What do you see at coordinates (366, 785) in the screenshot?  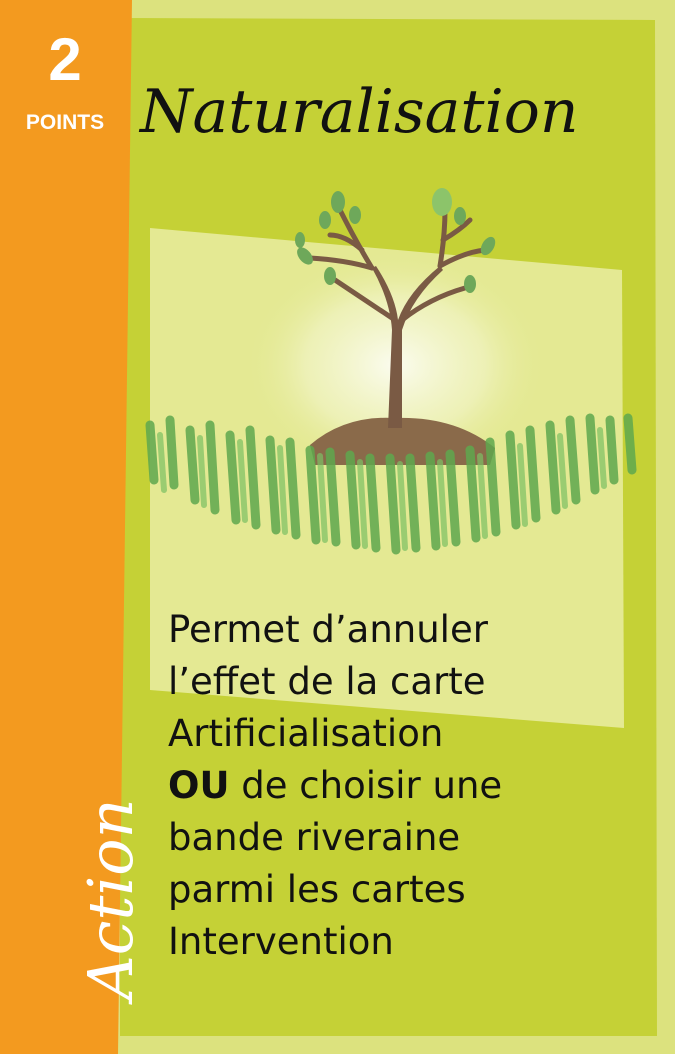 I see `rules-line-4-rest: de choisir une` at bounding box center [366, 785].